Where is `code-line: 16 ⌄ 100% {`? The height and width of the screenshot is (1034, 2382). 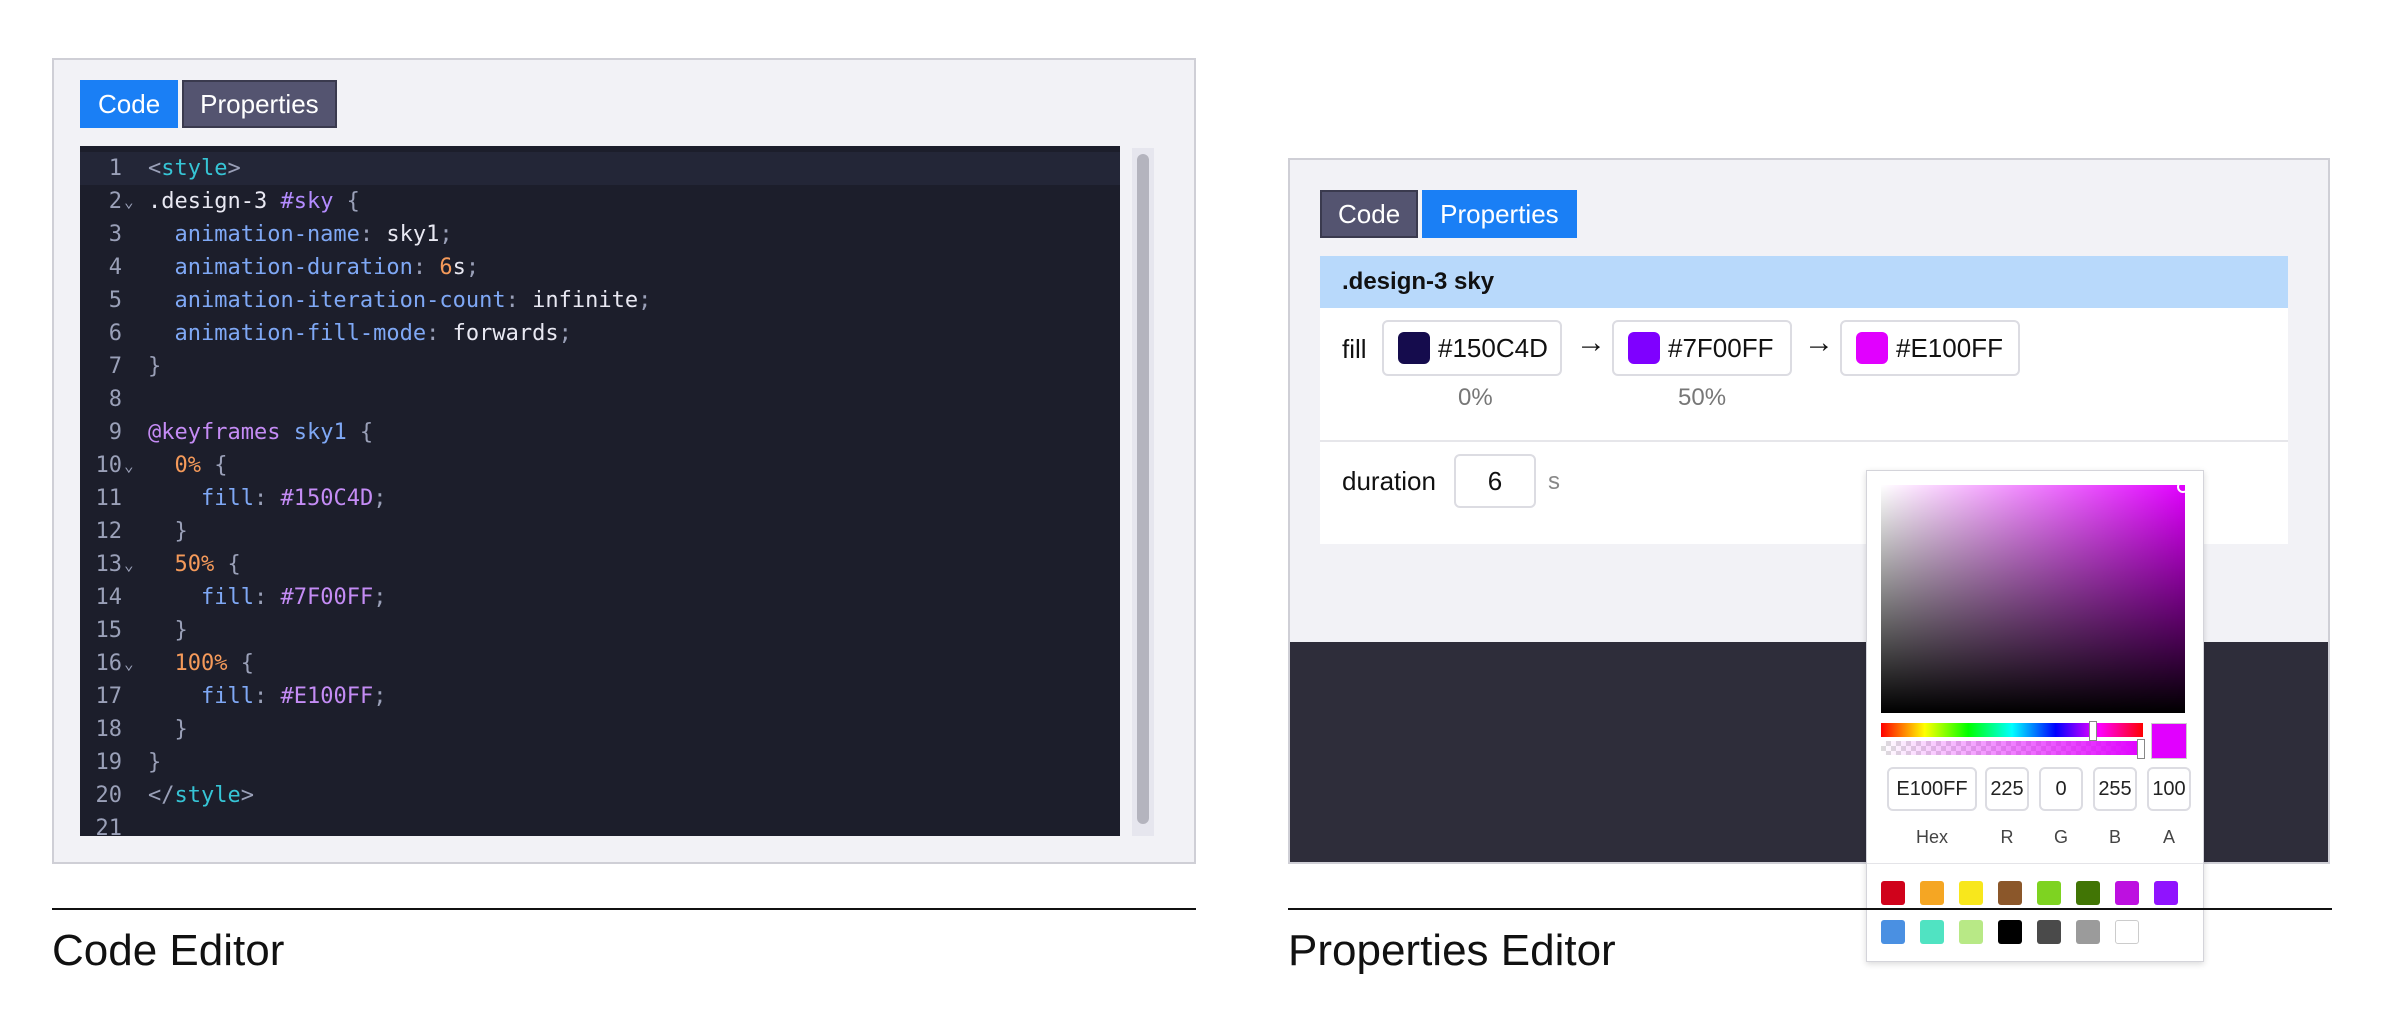 code-line: 16 ⌄ 100% { is located at coordinates (600, 663).